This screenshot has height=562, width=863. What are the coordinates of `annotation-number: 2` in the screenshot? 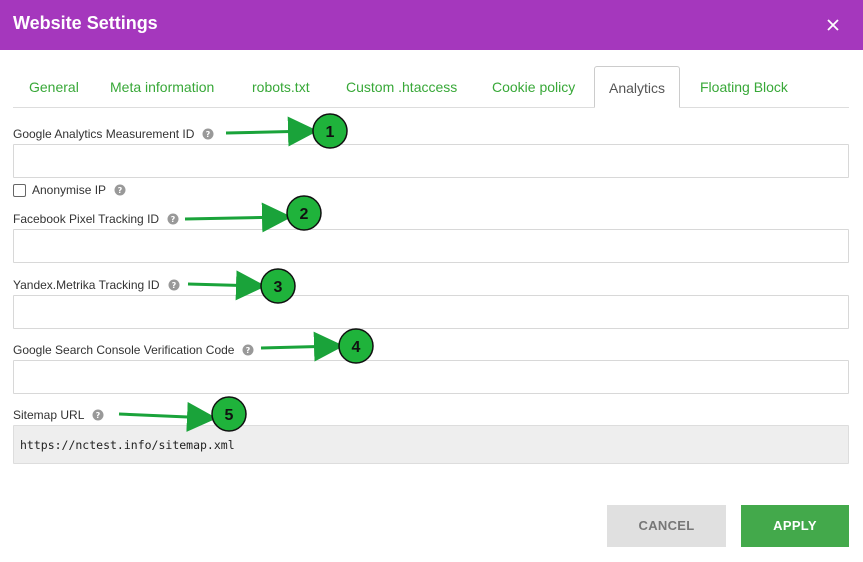 It's located at (304, 214).